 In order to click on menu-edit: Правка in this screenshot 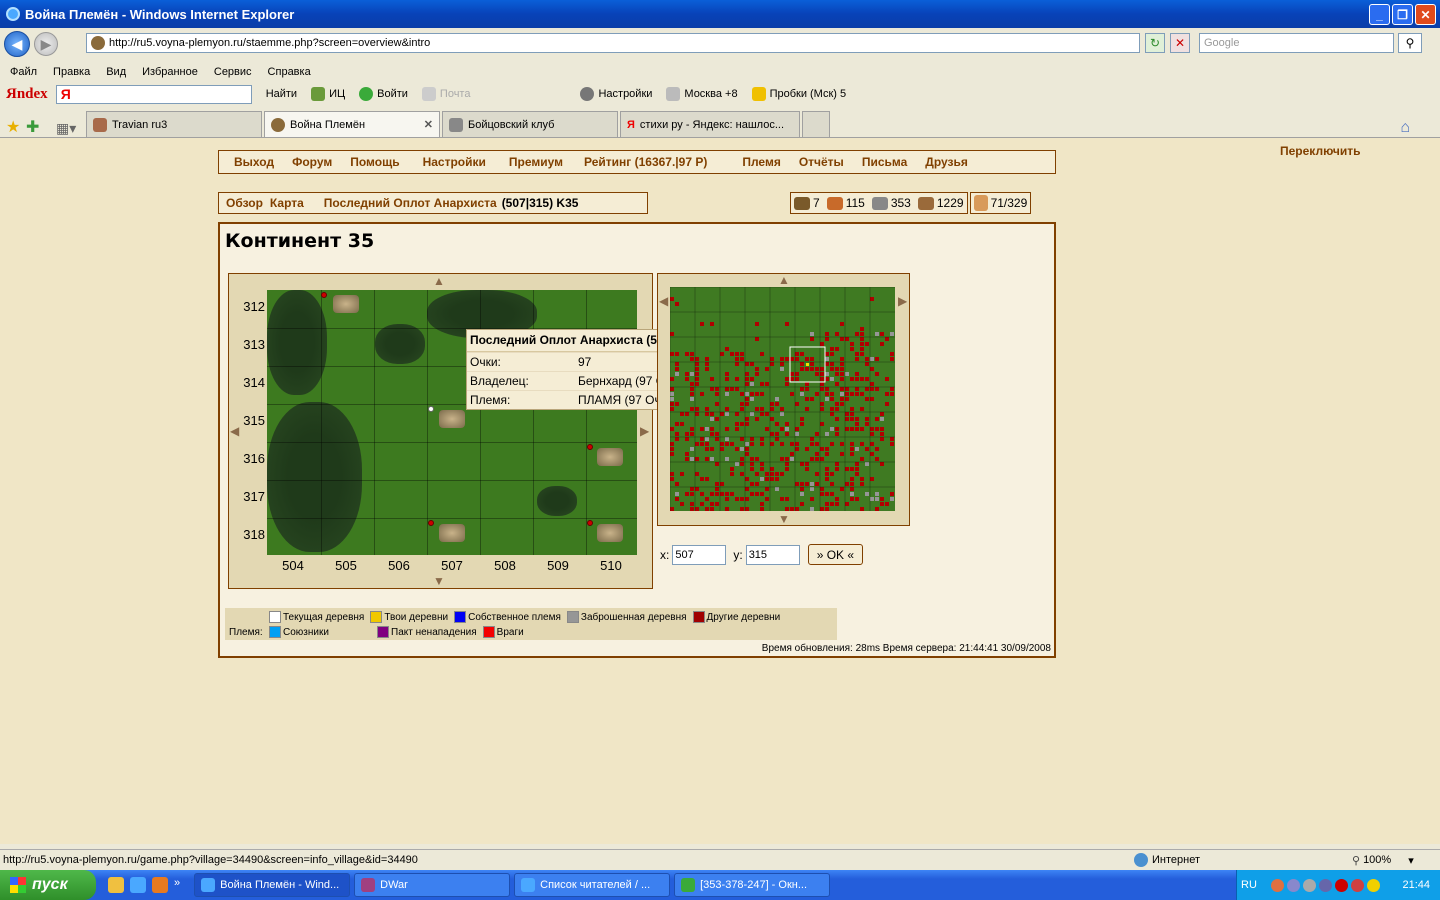, I will do `click(71, 72)`.